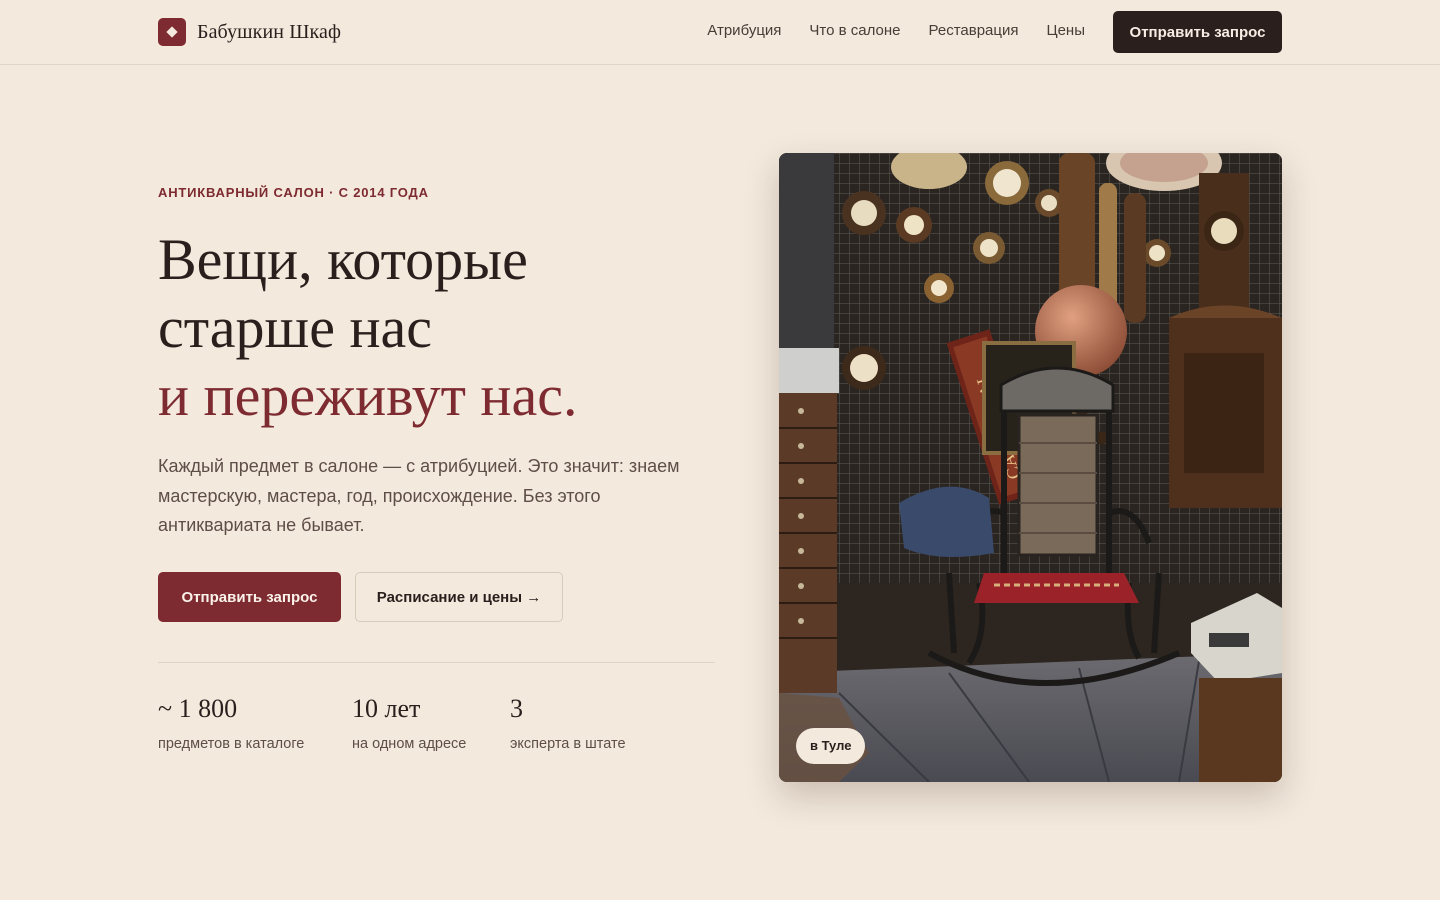 This screenshot has width=1440, height=900. I want to click on headline-line-3: и переживут нас., so click(368, 395).